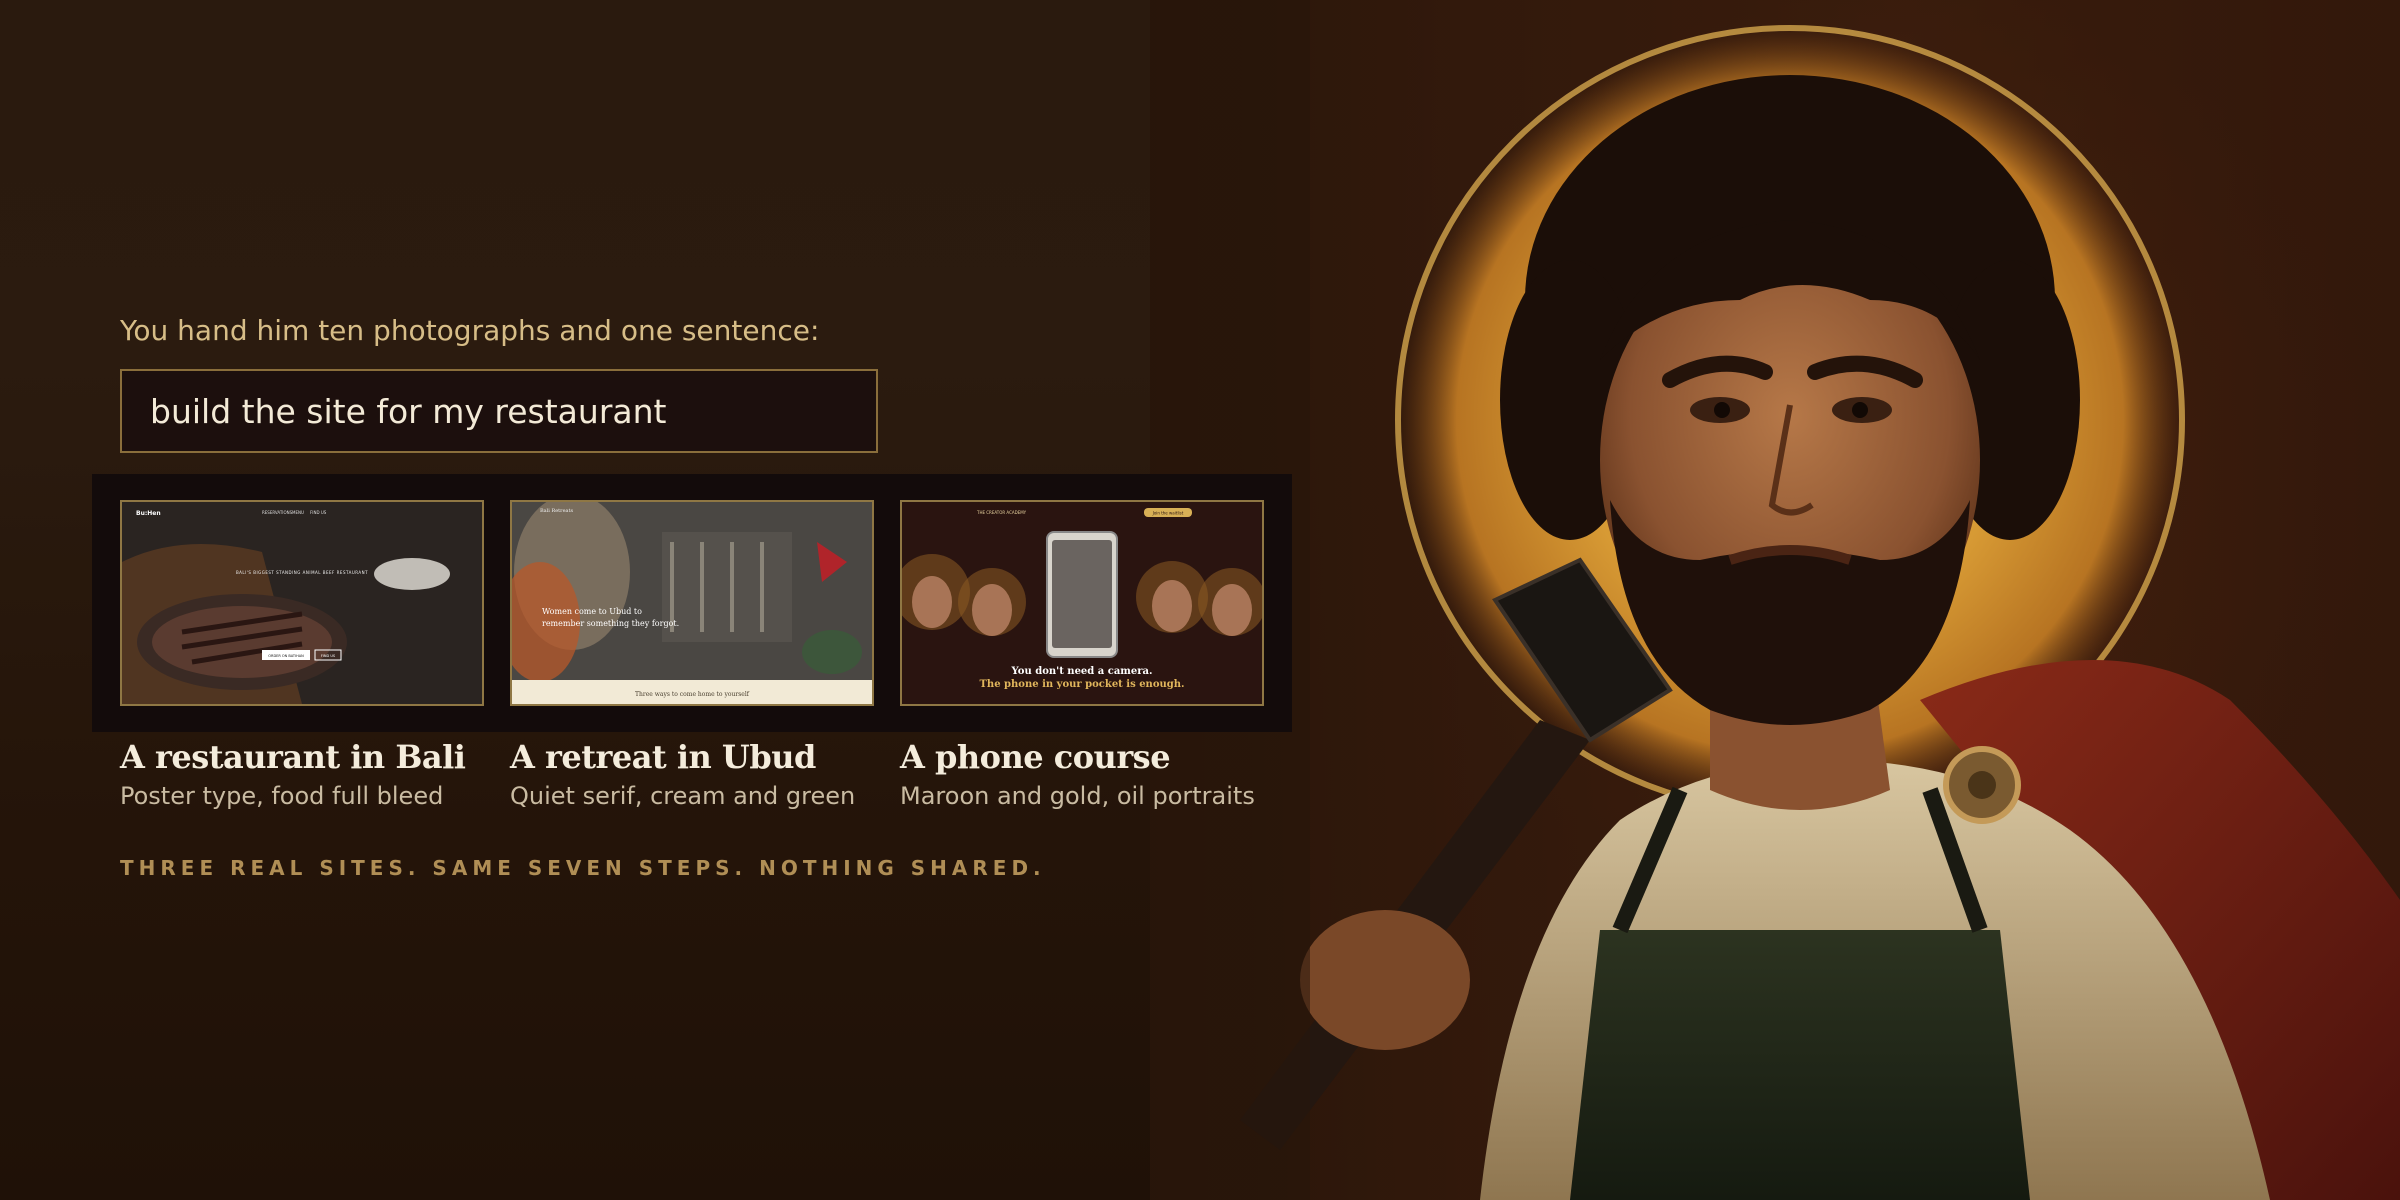 The width and height of the screenshot is (2400, 1200). What do you see at coordinates (610, 623) in the screenshot?
I see `preview-headline: remember something they forgot.` at bounding box center [610, 623].